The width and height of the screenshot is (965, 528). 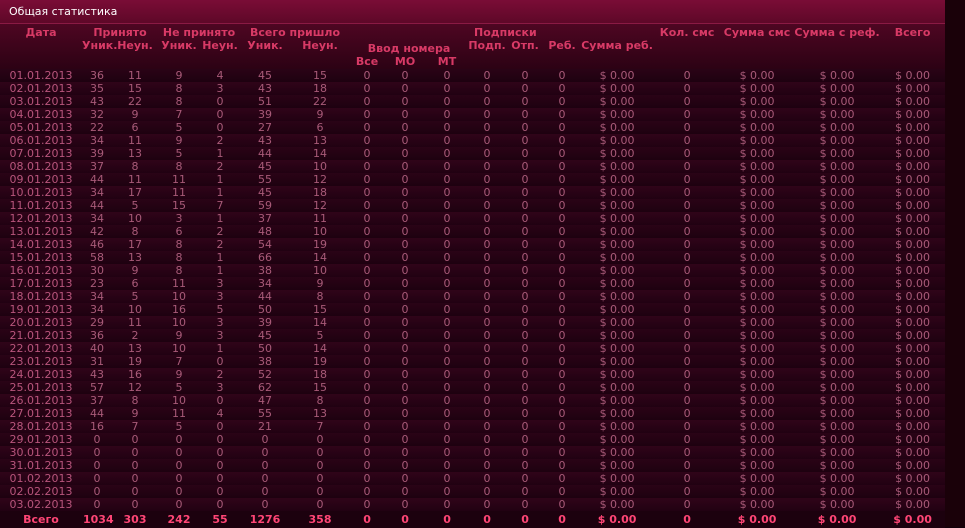 I want to click on col-not-accepted-nonuniq: Неун., so click(x=220, y=54).